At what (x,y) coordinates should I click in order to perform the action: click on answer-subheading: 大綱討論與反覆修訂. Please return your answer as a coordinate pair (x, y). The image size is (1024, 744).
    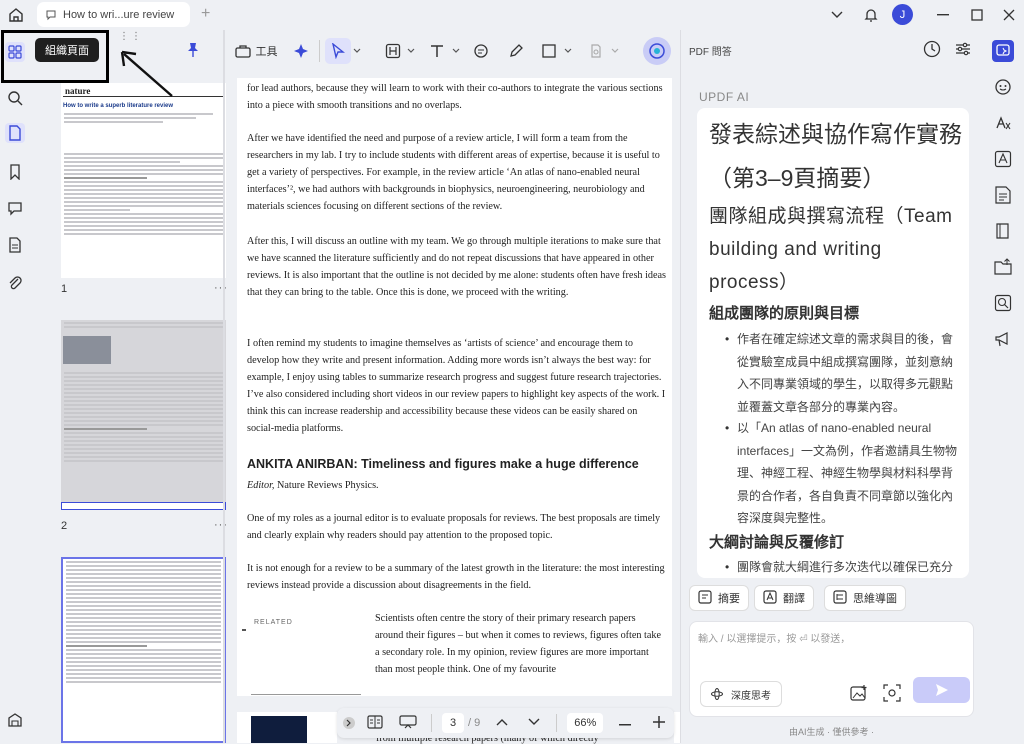
    Looking at the image, I should click on (777, 542).